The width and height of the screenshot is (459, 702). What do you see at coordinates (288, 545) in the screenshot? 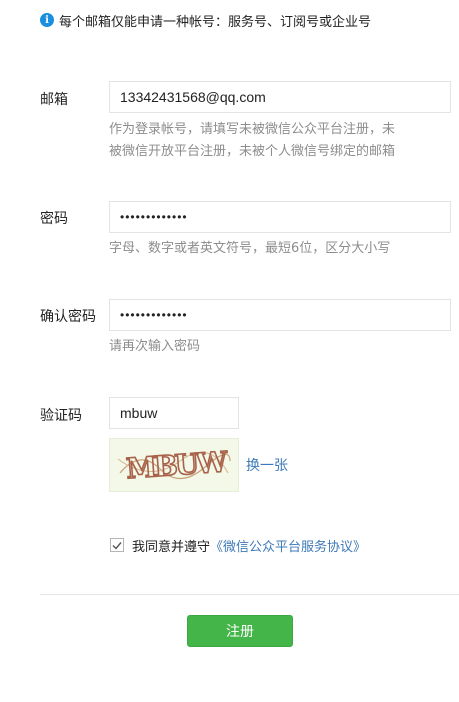
I see `agreement-link: 《微信公众平台服务协议》` at bounding box center [288, 545].